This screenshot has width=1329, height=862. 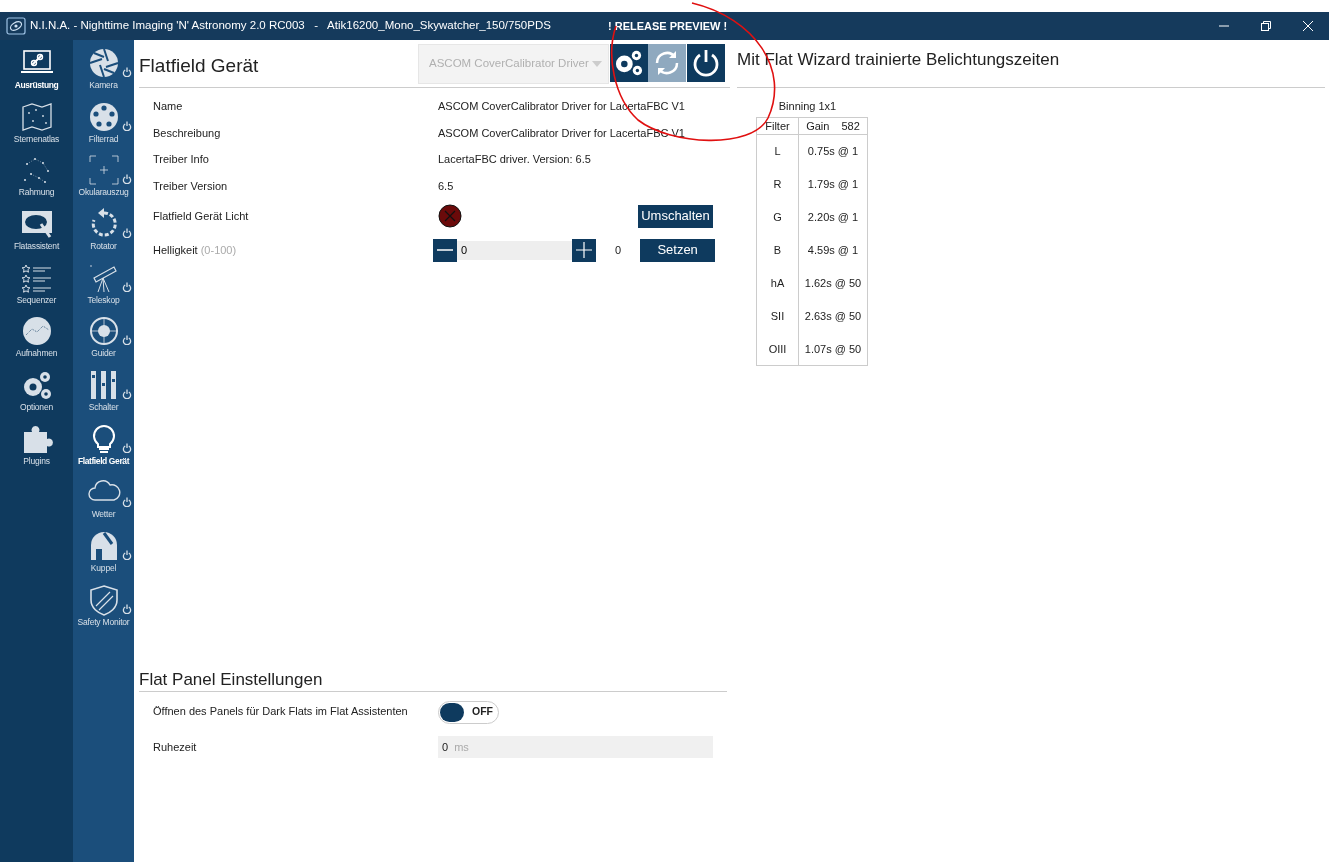 I want to click on table-cell: R, so click(x=777, y=184).